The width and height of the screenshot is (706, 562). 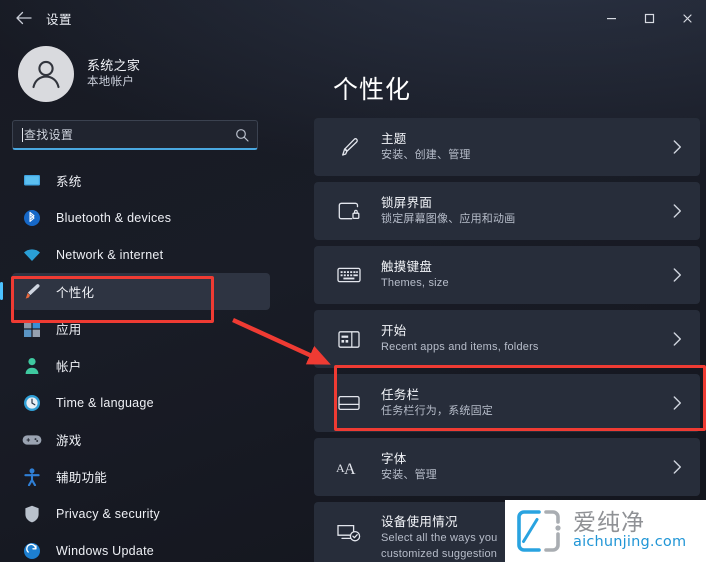 I want to click on back-arrow-icon, so click(x=23, y=18).